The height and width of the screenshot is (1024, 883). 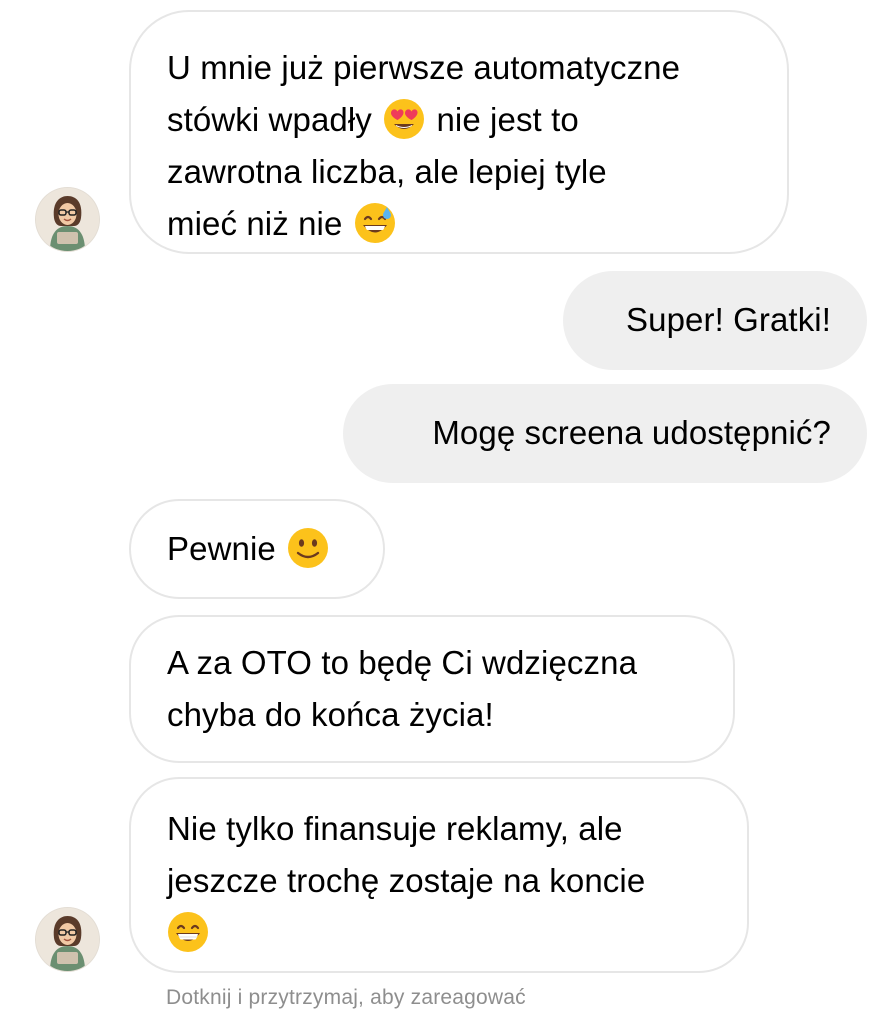 I want to click on message-bubble-sent: Super! Gratki!, so click(x=715, y=320).